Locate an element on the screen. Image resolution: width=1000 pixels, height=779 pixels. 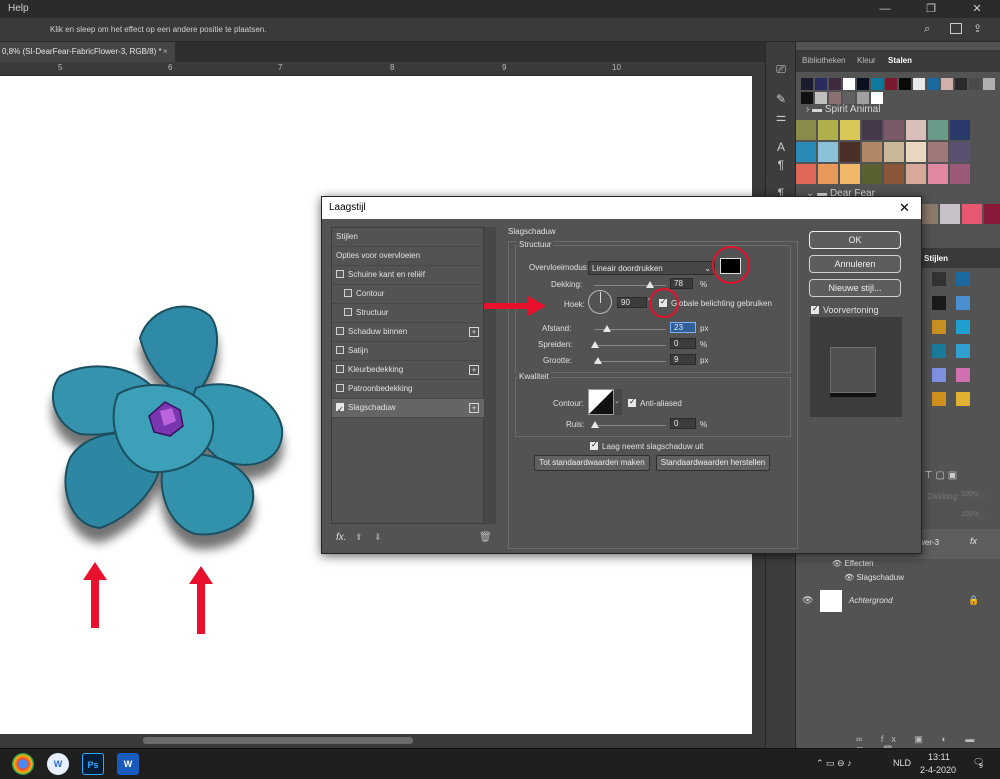
maximize-icon: ❐ is located at coordinates (931, 9).